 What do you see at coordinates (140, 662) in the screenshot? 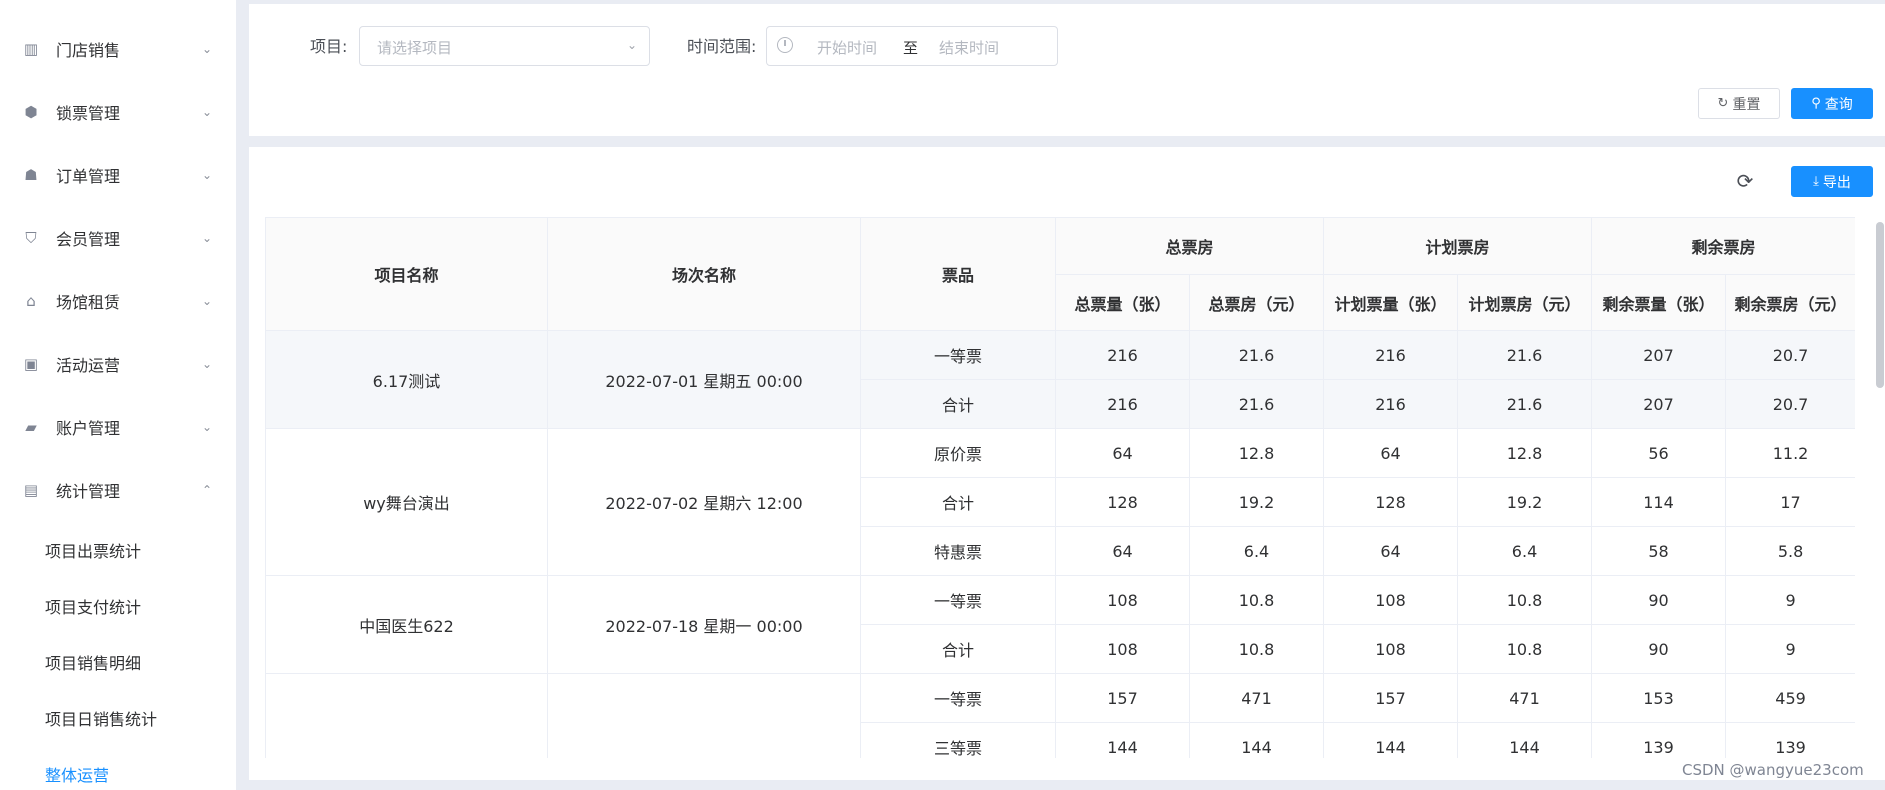
I see `submenu-item-2: 项目销售明细` at bounding box center [140, 662].